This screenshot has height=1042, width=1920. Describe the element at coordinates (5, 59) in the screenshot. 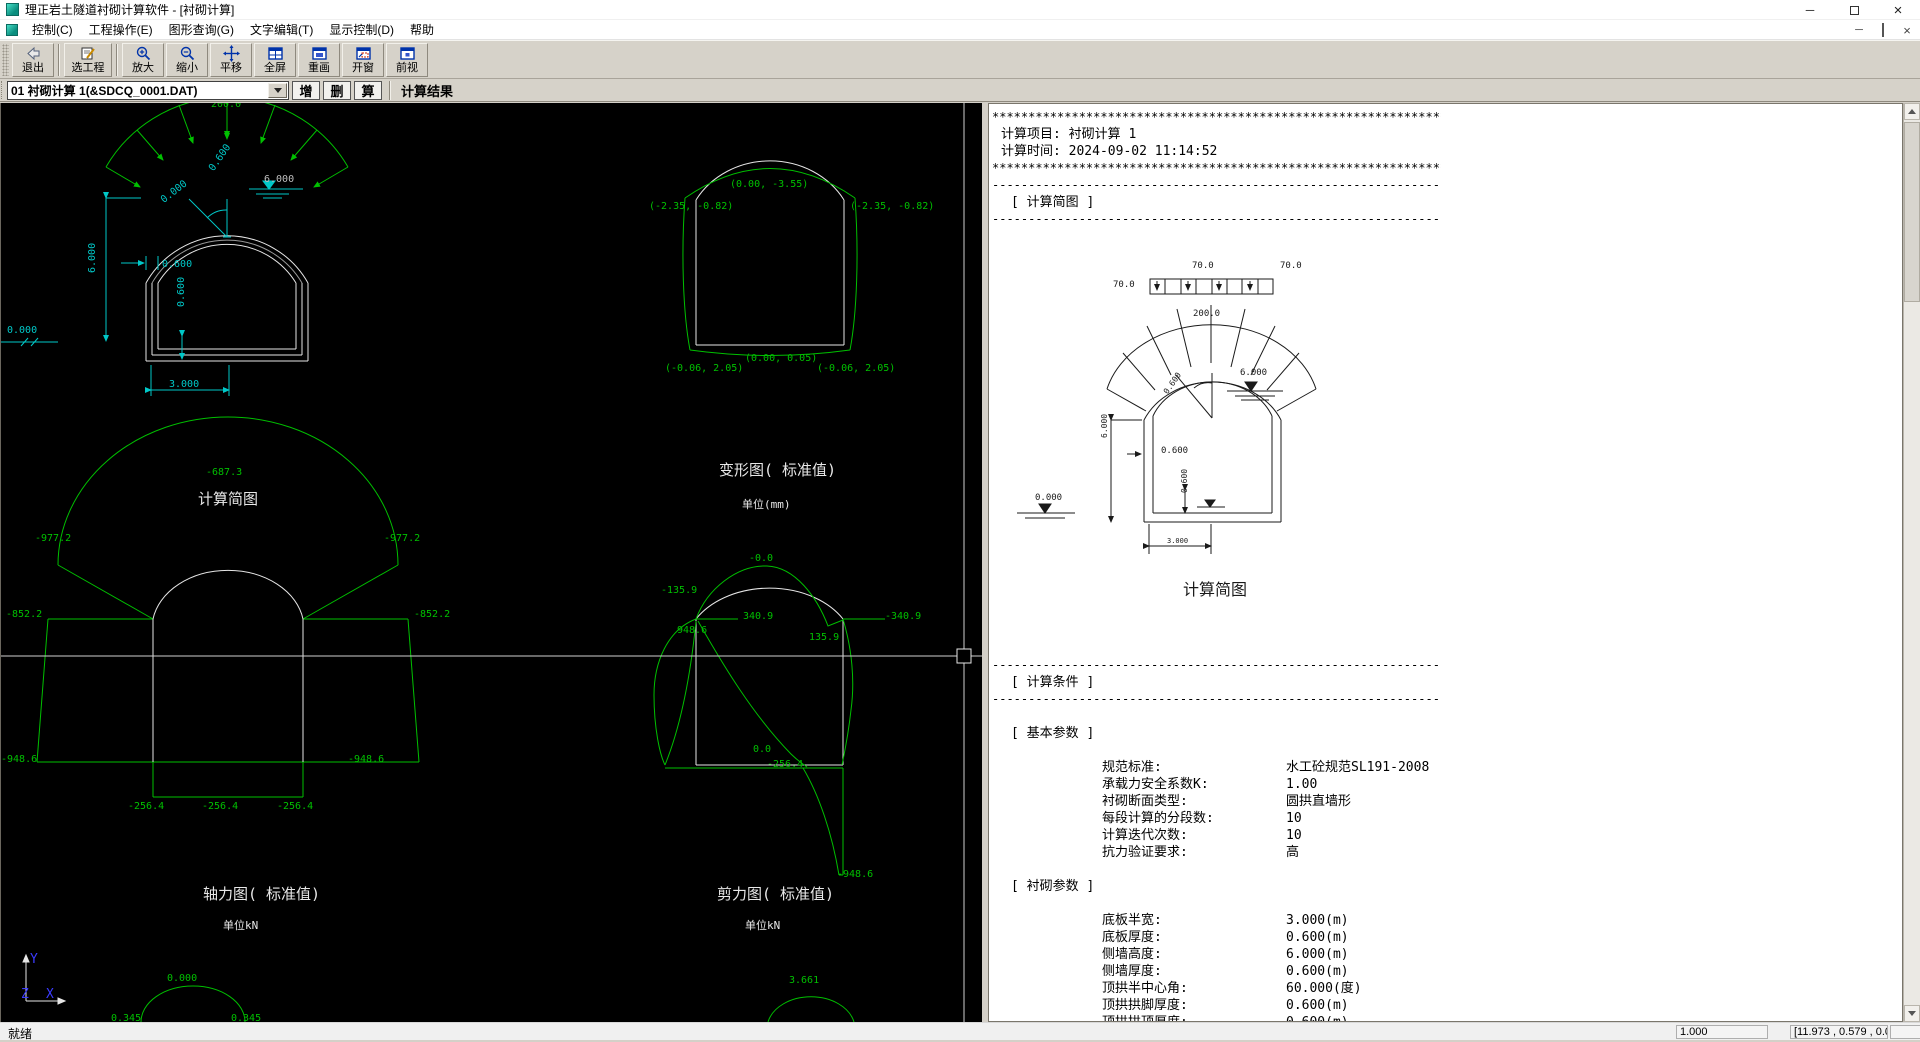

I see `toolbar-drag-handle` at that location.